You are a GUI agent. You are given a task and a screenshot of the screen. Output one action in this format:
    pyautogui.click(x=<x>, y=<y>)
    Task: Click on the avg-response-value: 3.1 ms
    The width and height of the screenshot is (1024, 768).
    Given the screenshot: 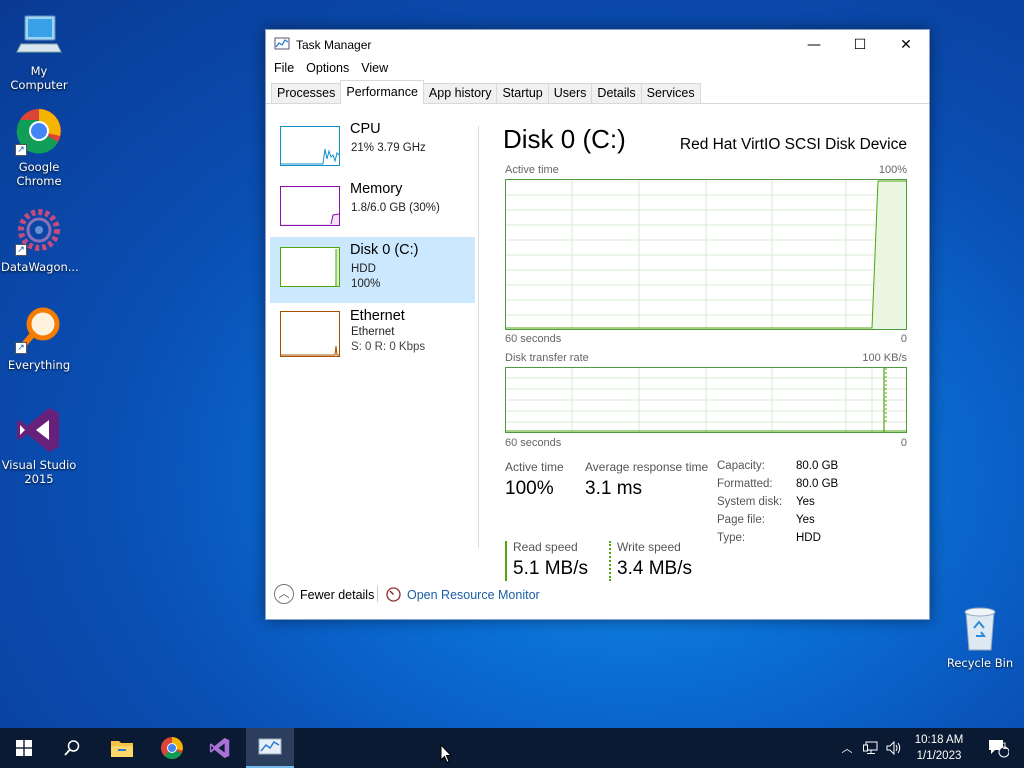 What is the action you would take?
    pyautogui.click(x=614, y=488)
    